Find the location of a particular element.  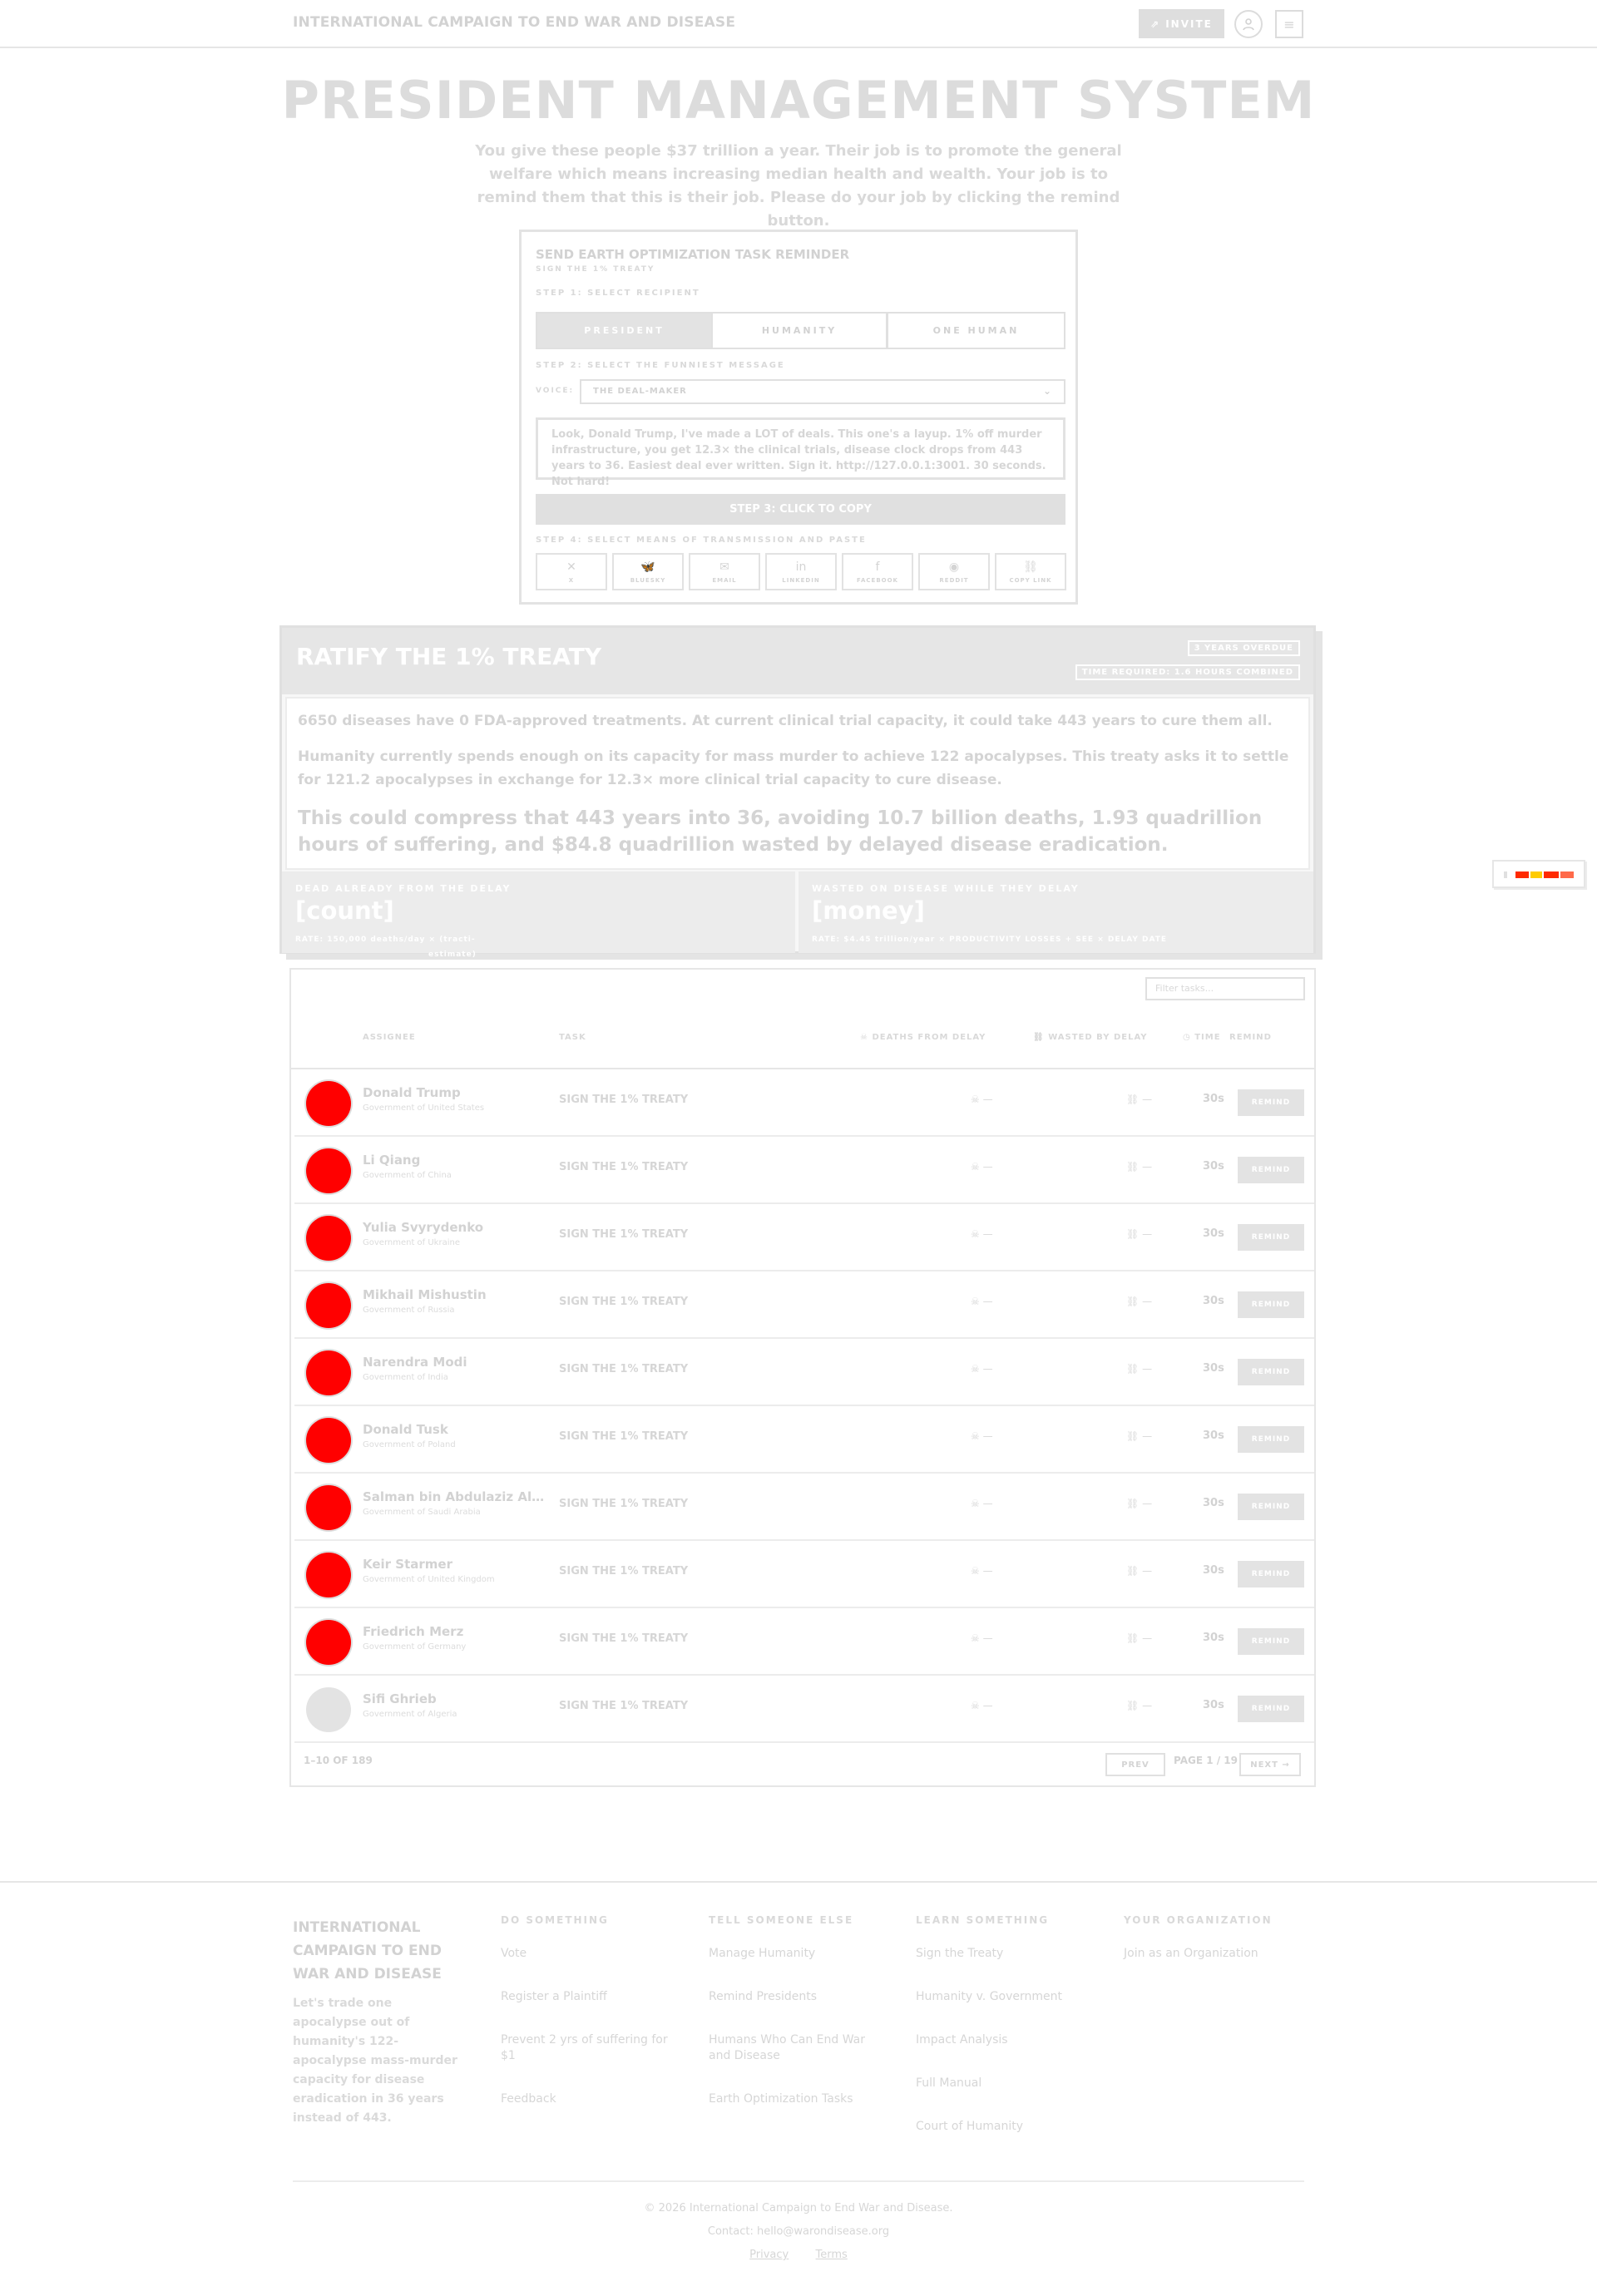

footer-link: Humanity v. Government is located at coordinates (1005, 1997).